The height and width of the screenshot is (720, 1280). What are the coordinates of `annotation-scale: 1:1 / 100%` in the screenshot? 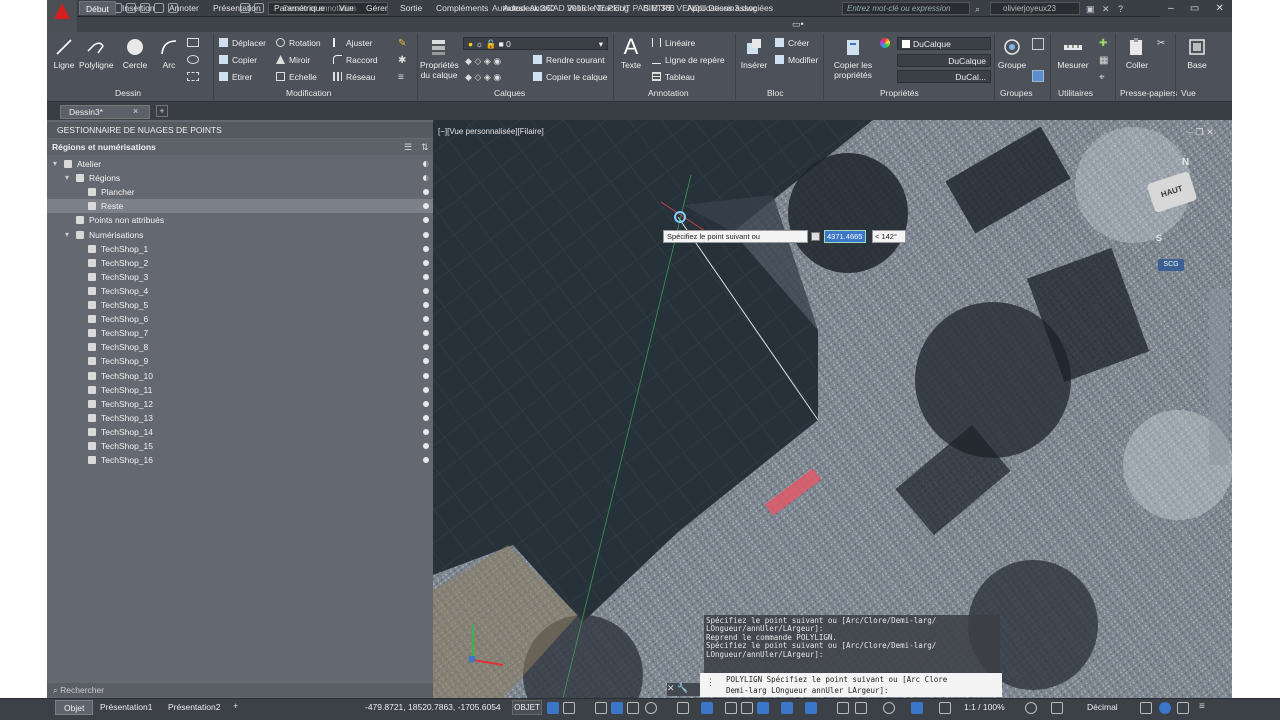 It's located at (984, 707).